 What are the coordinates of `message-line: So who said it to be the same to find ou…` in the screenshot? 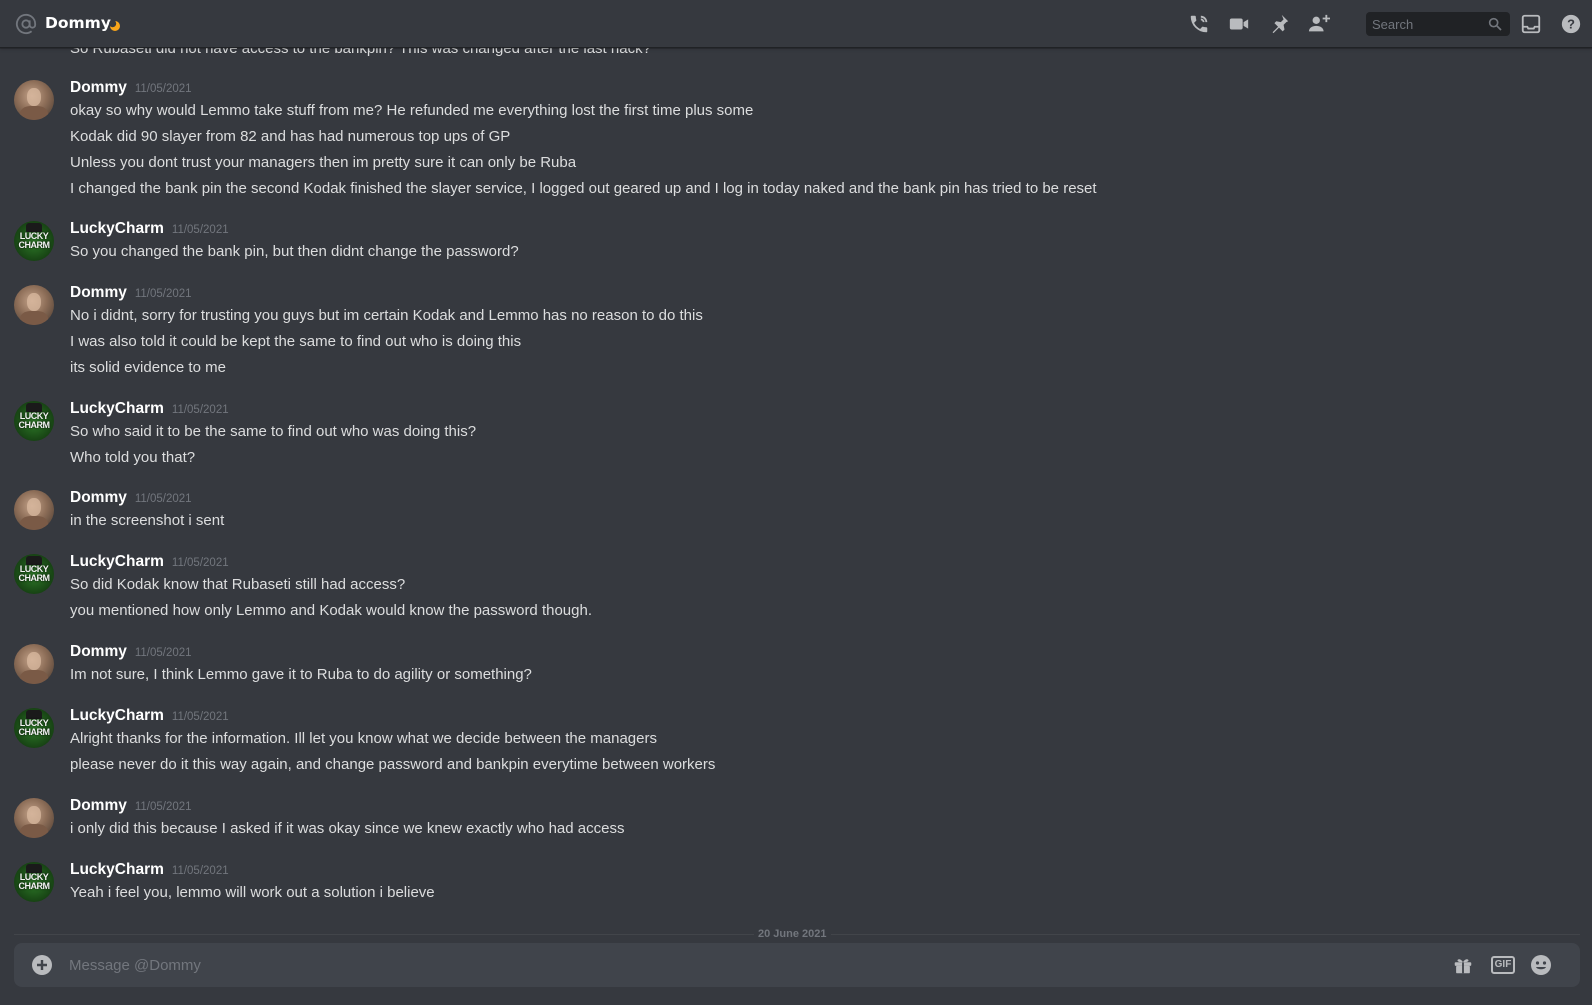 It's located at (273, 431).